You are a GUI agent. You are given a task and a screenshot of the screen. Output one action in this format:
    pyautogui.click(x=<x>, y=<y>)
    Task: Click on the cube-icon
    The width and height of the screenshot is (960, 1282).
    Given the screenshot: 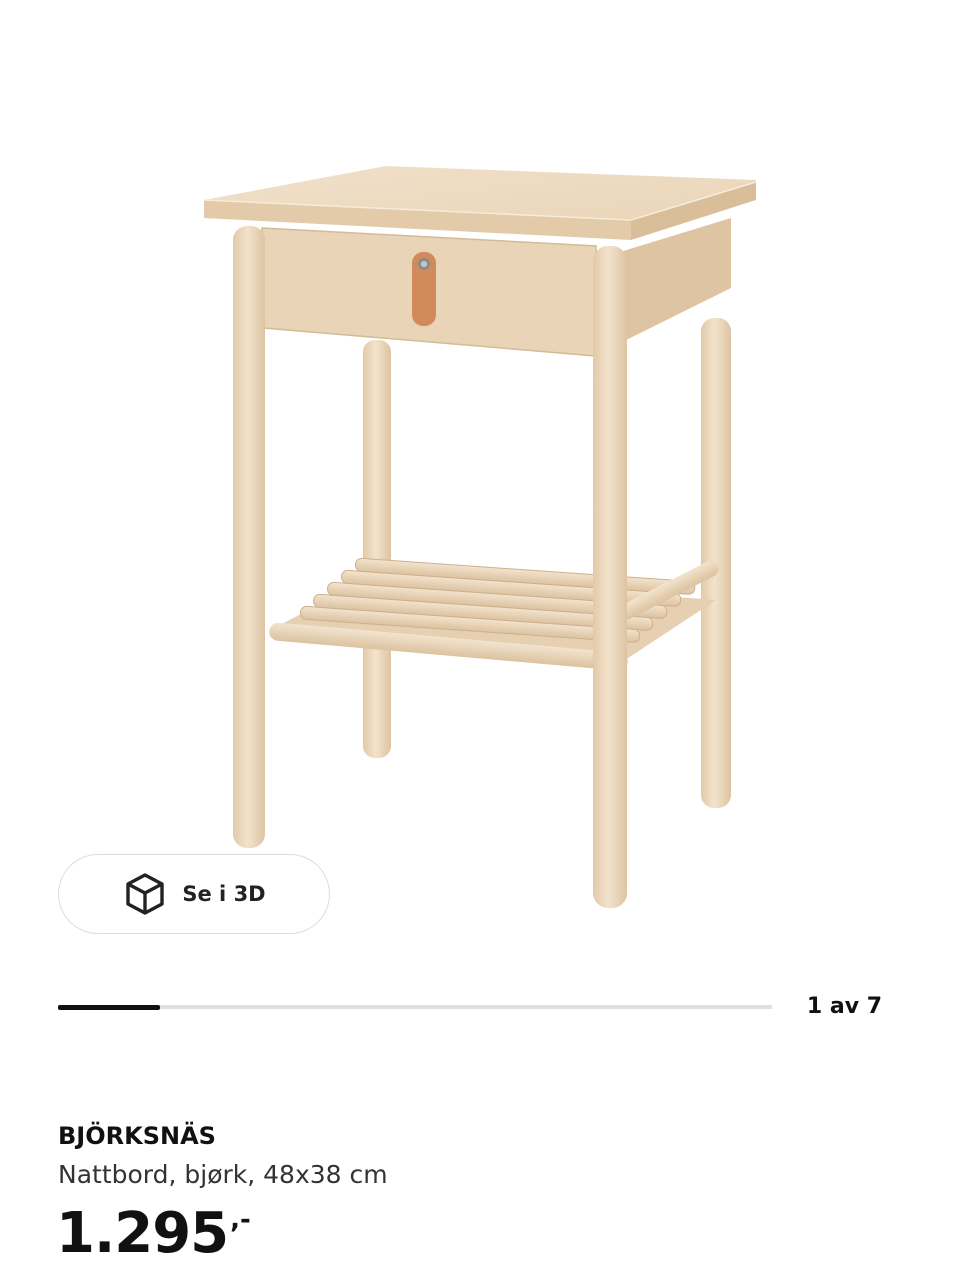 What is the action you would take?
    pyautogui.click(x=145, y=894)
    